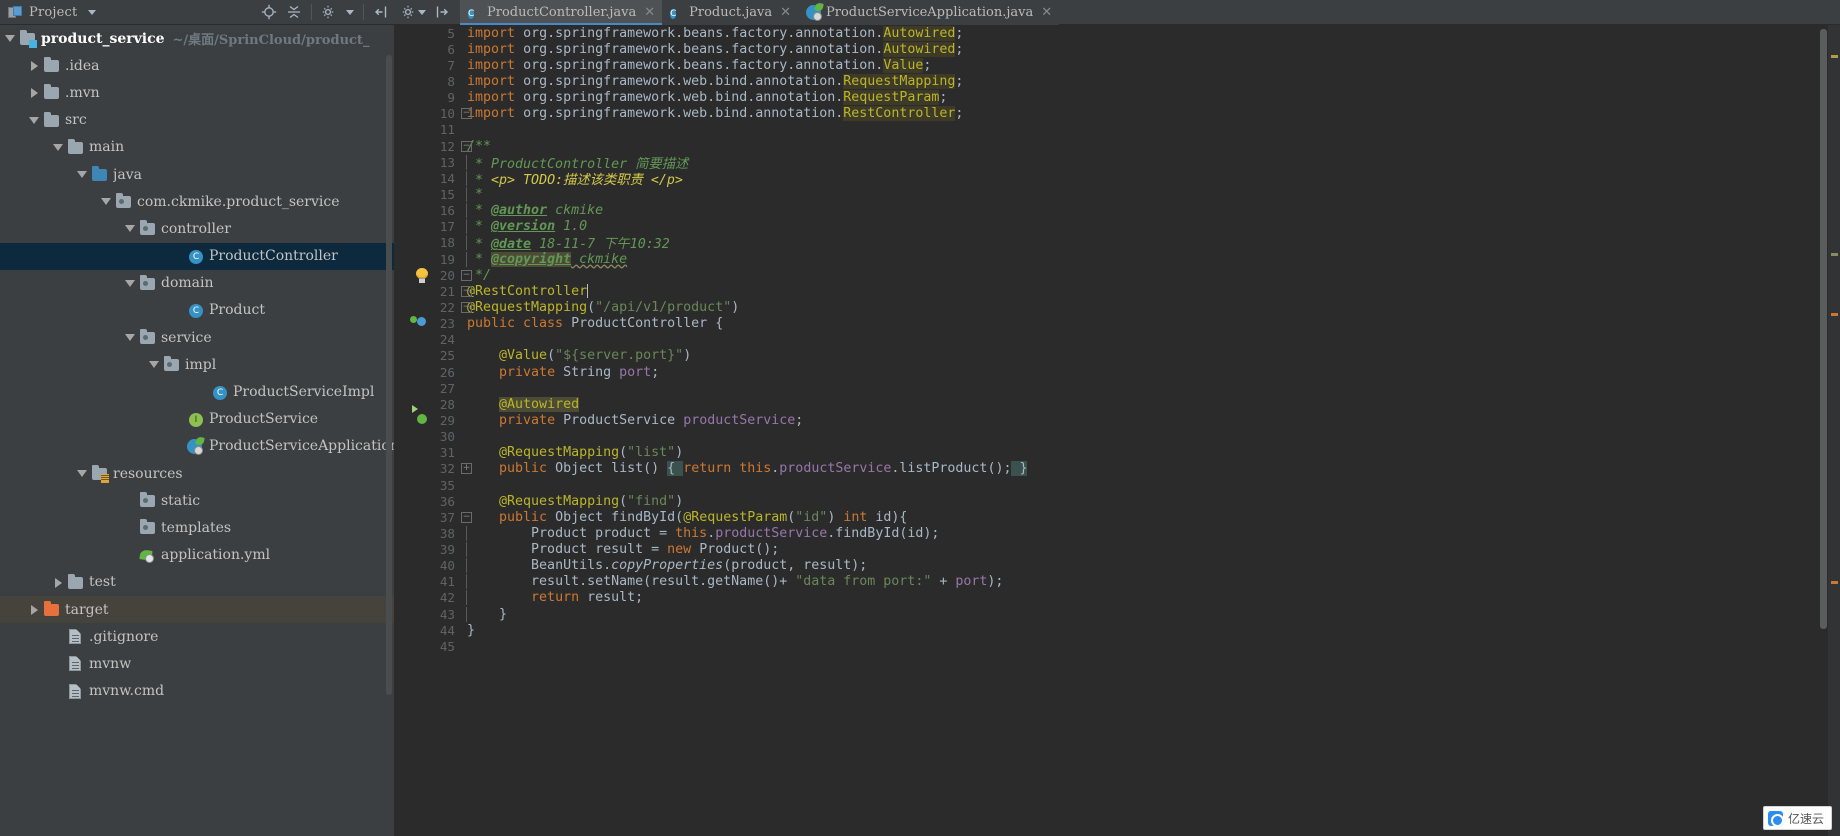 The image size is (1840, 836). I want to click on code-line: 42 return result;, so click(1117, 598).